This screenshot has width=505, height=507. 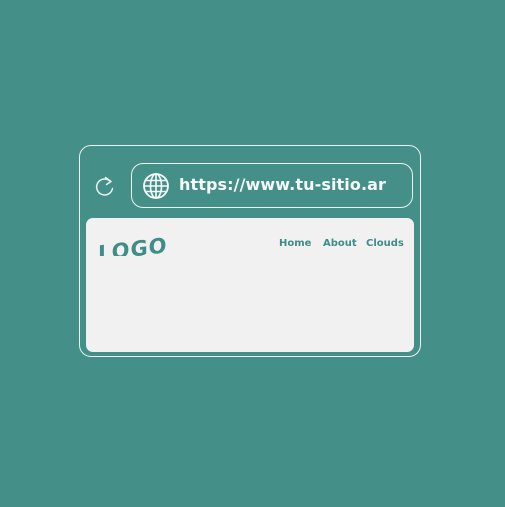 What do you see at coordinates (156, 186) in the screenshot?
I see `globe-icon` at bounding box center [156, 186].